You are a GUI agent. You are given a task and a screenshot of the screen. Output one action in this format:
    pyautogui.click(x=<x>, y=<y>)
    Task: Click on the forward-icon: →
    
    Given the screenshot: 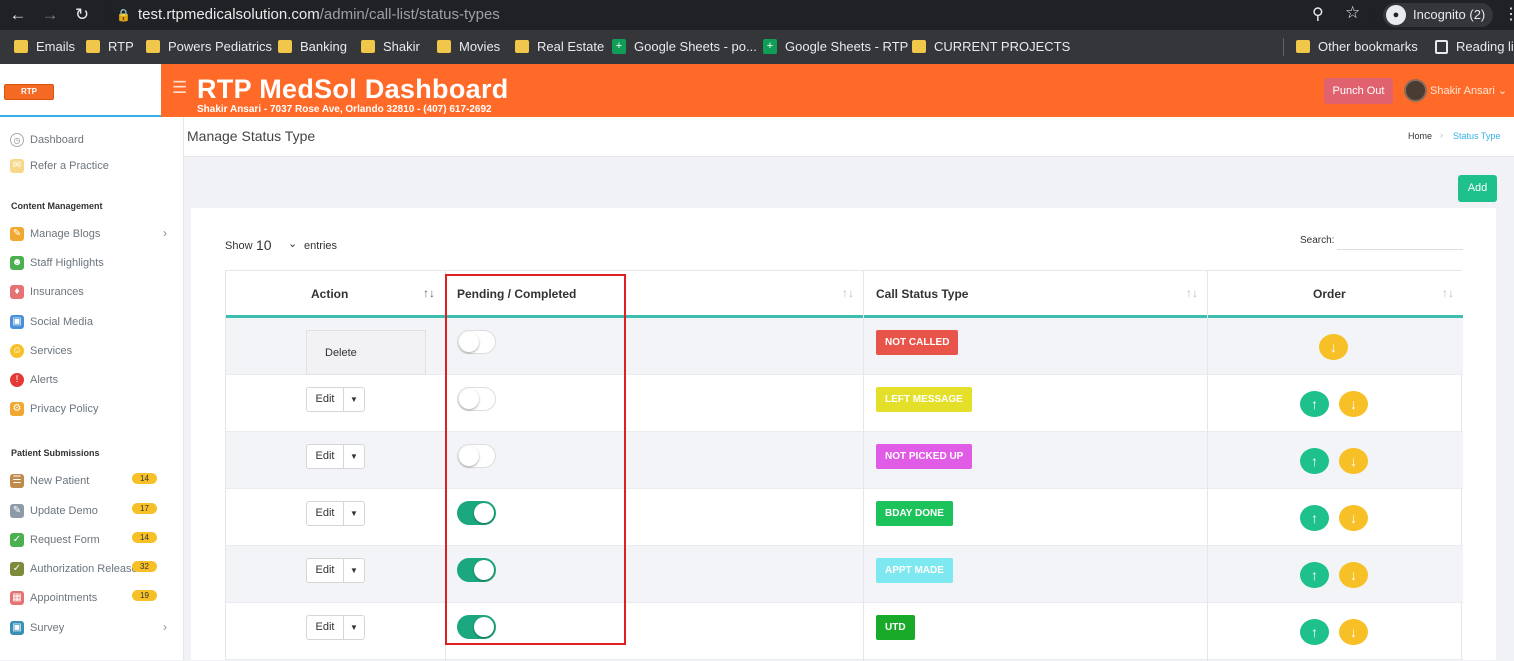 What is the action you would take?
    pyautogui.click(x=50, y=15)
    